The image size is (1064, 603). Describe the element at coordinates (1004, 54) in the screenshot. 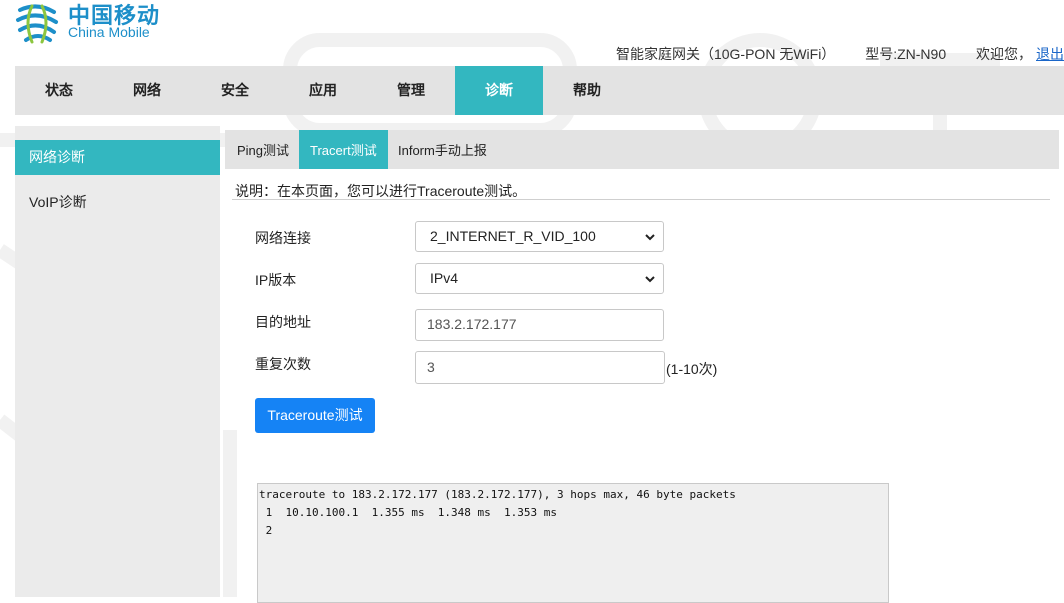

I see `welcome-text: 欢迎您，` at that location.